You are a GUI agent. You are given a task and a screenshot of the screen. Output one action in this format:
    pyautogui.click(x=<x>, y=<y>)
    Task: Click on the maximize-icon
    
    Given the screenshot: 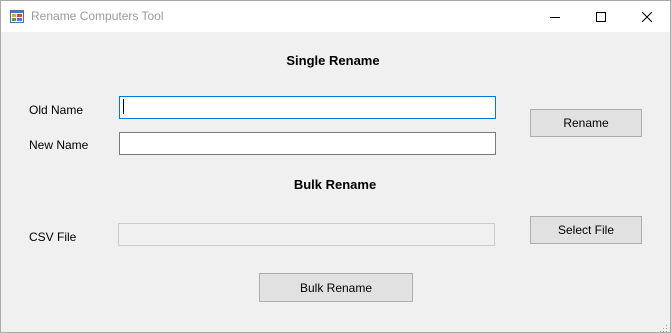 What is the action you would take?
    pyautogui.click(x=601, y=16)
    